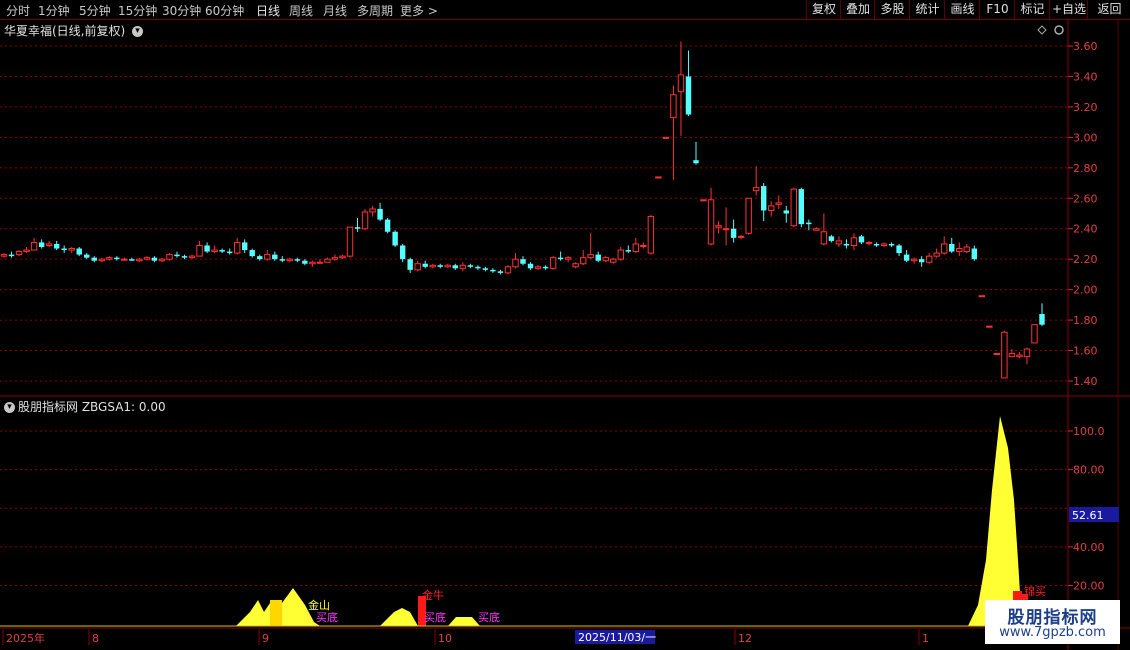 This screenshot has width=1130, height=650. What do you see at coordinates (1052, 632) in the screenshot?
I see `watermark-line2: www.7gpzb.com` at bounding box center [1052, 632].